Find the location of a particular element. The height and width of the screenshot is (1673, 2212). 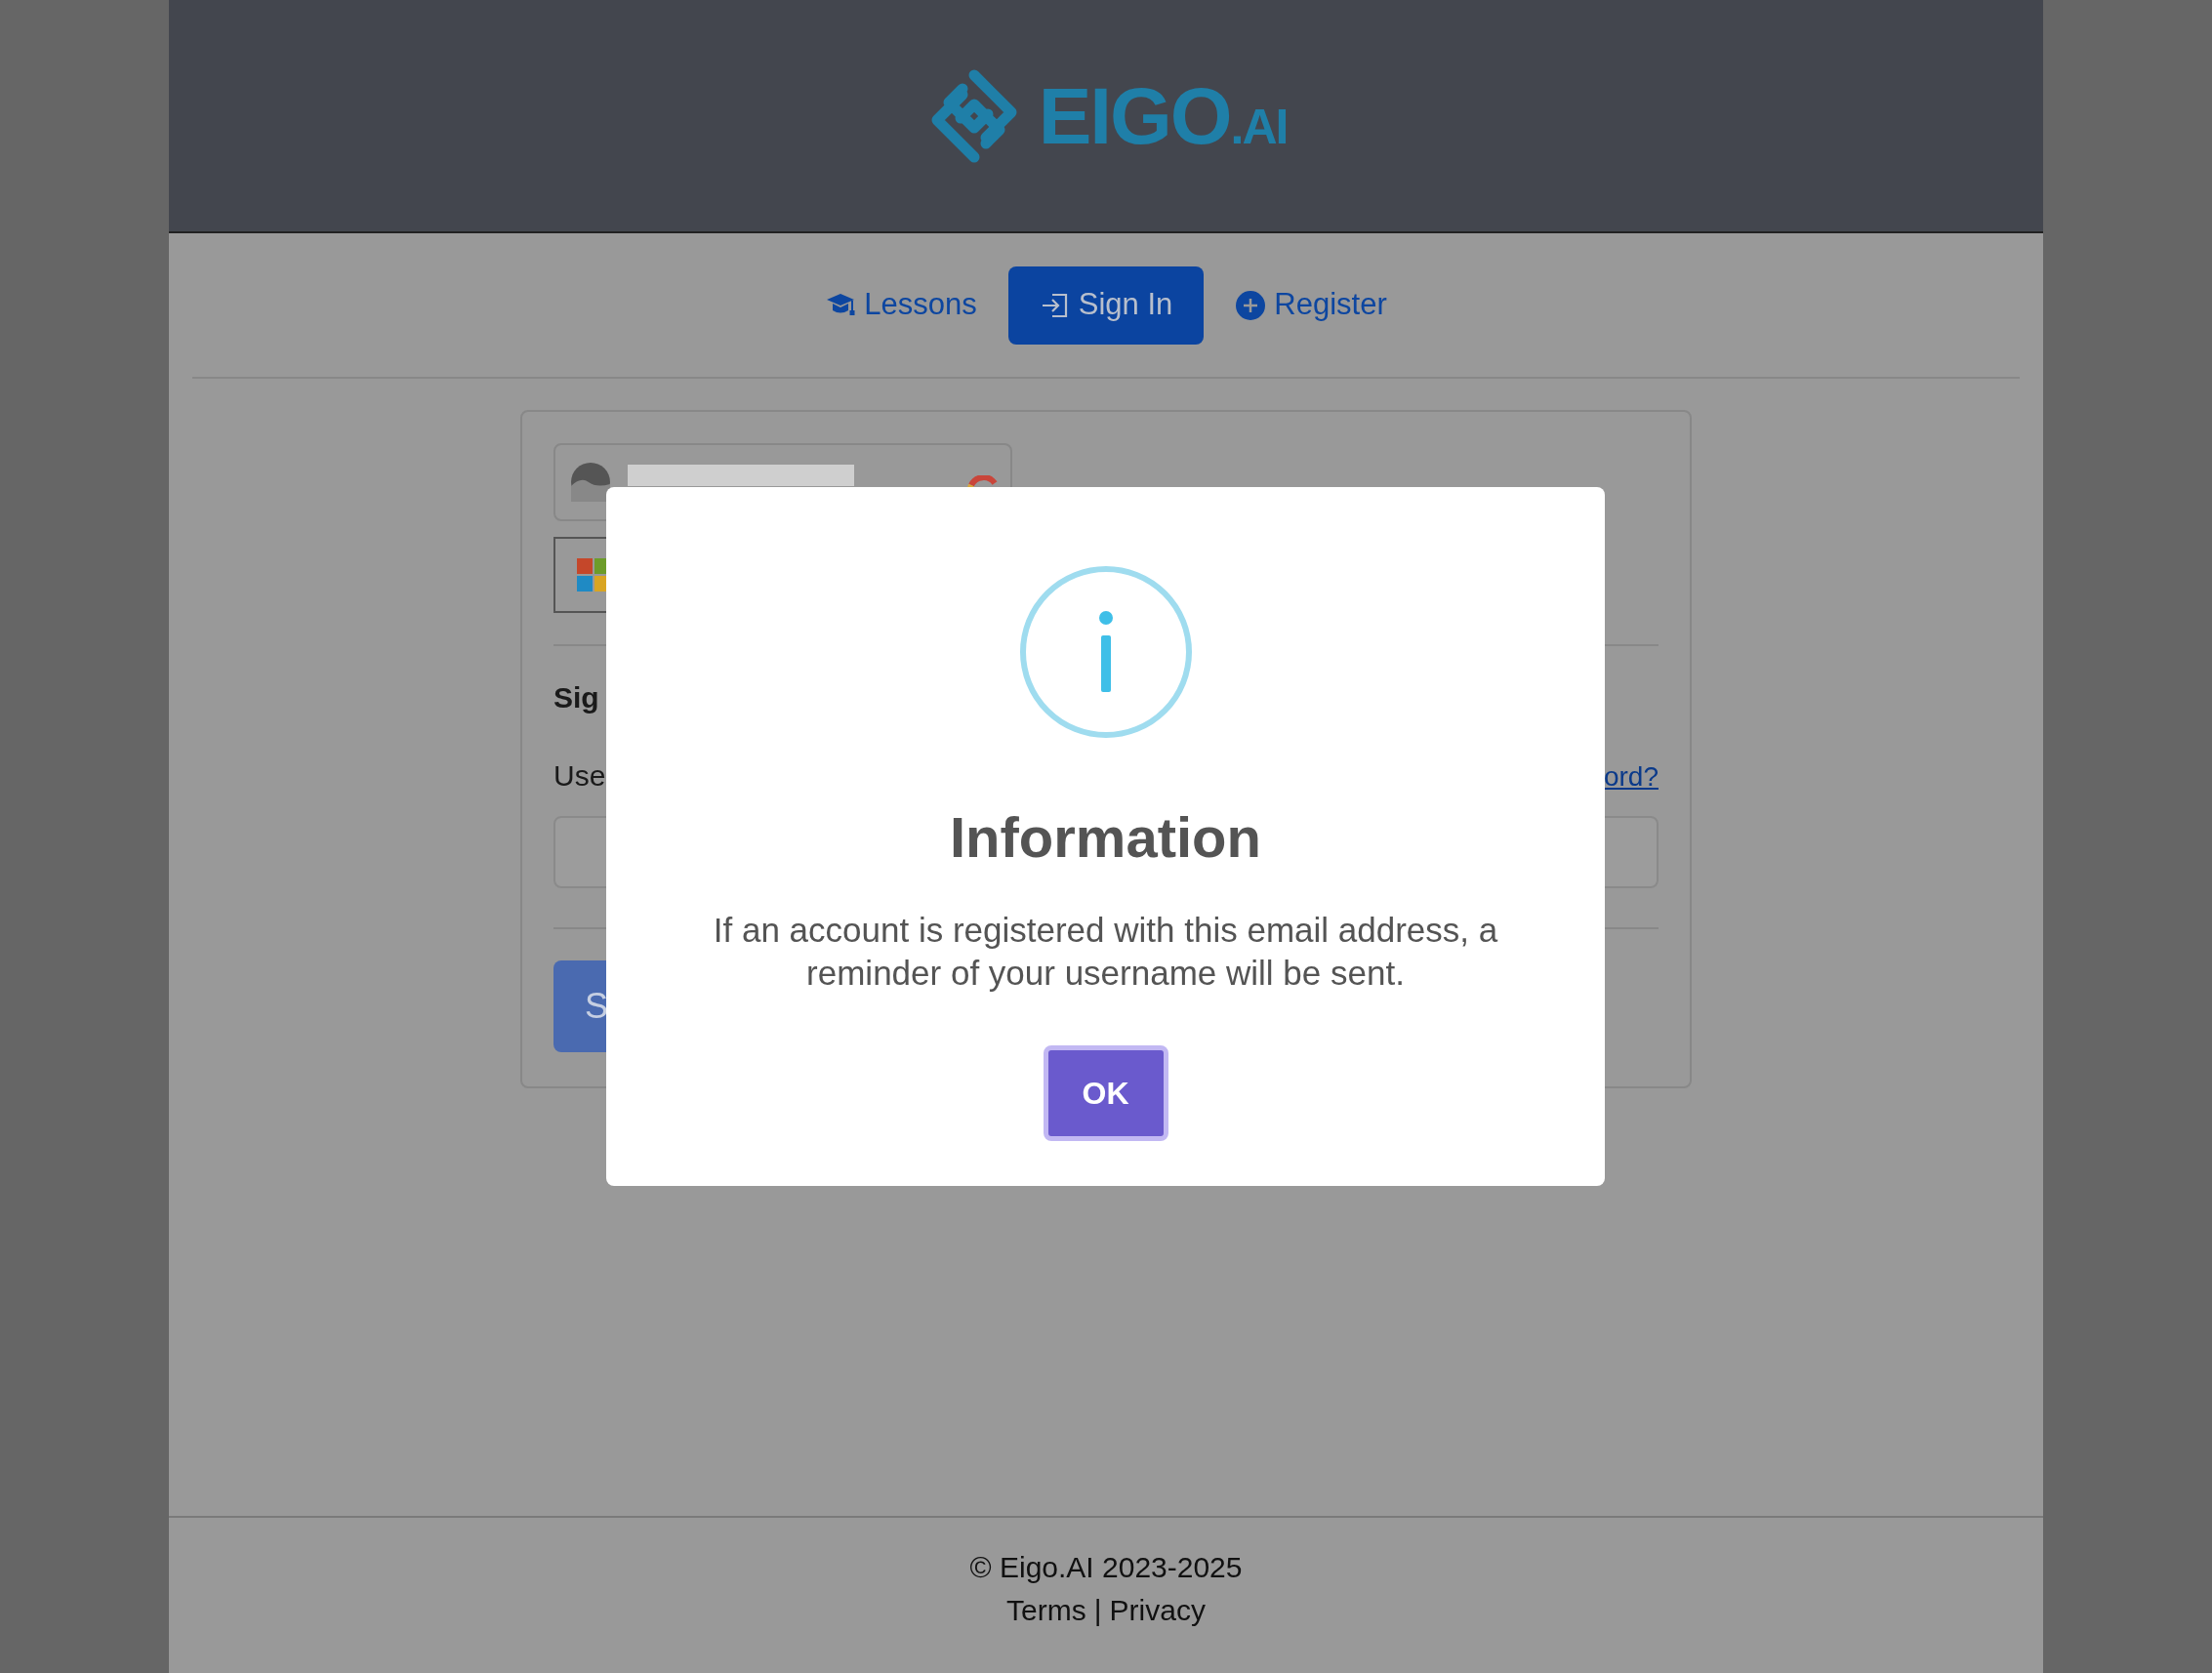

avatar is located at coordinates (590, 483).